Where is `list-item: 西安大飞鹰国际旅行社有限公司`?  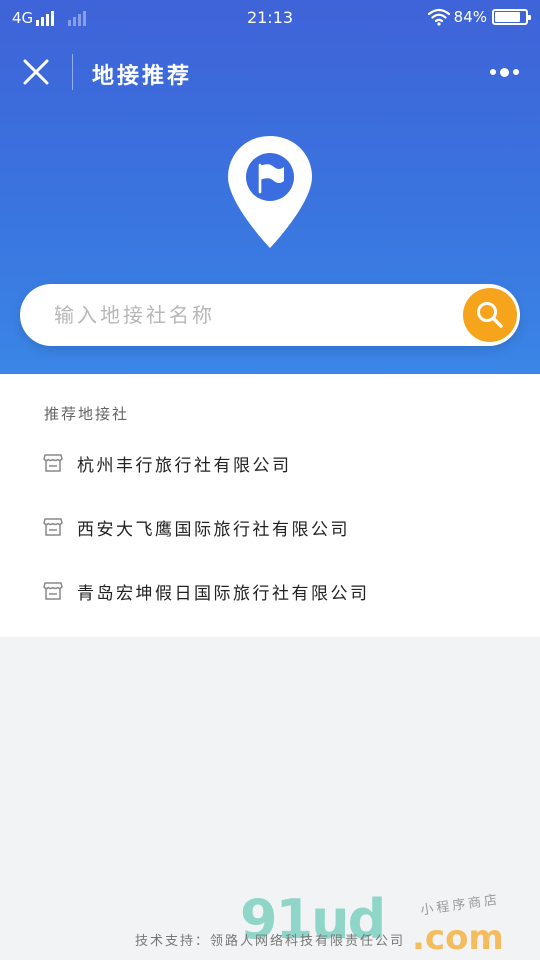 list-item: 西安大飞鹰国际旅行社有限公司 is located at coordinates (270, 527).